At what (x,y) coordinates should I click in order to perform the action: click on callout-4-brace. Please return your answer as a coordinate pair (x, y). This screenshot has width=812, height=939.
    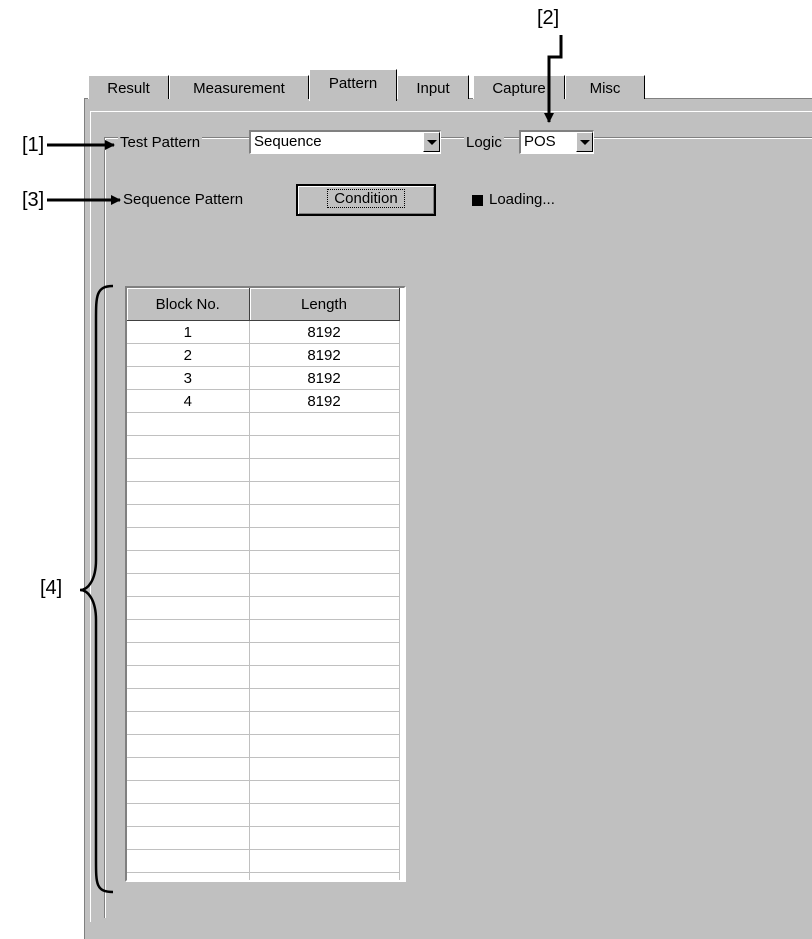
    Looking at the image, I should click on (96, 589).